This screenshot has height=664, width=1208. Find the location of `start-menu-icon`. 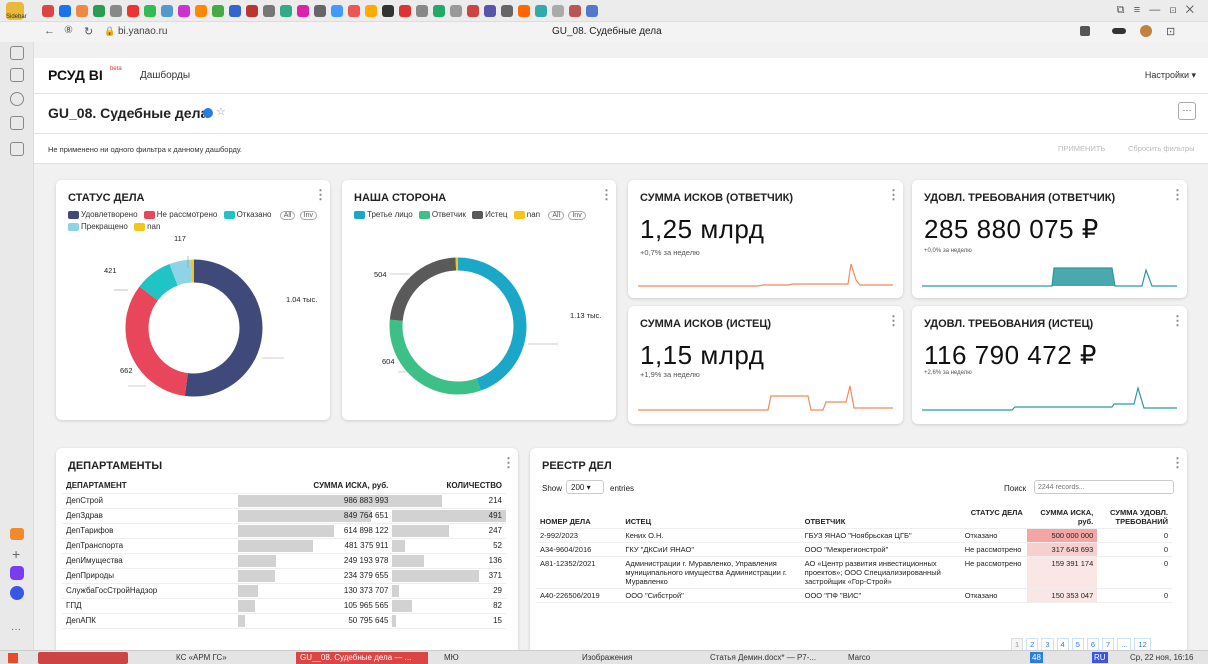

start-menu-icon is located at coordinates (13, 658).